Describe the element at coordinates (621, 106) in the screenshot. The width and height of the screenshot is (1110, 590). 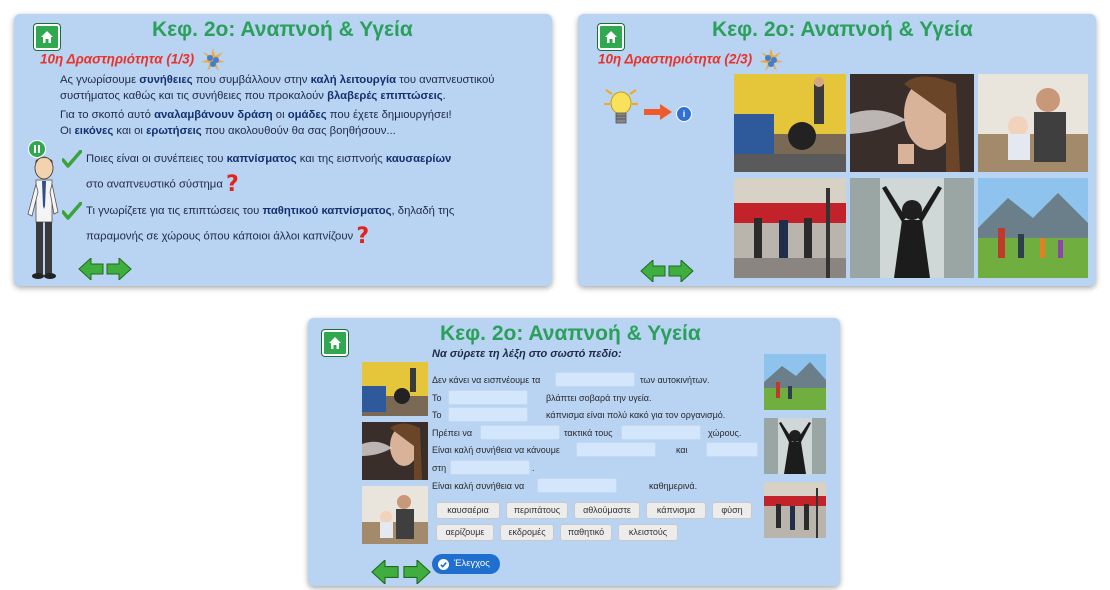
I see `lightbulb-icon` at that location.